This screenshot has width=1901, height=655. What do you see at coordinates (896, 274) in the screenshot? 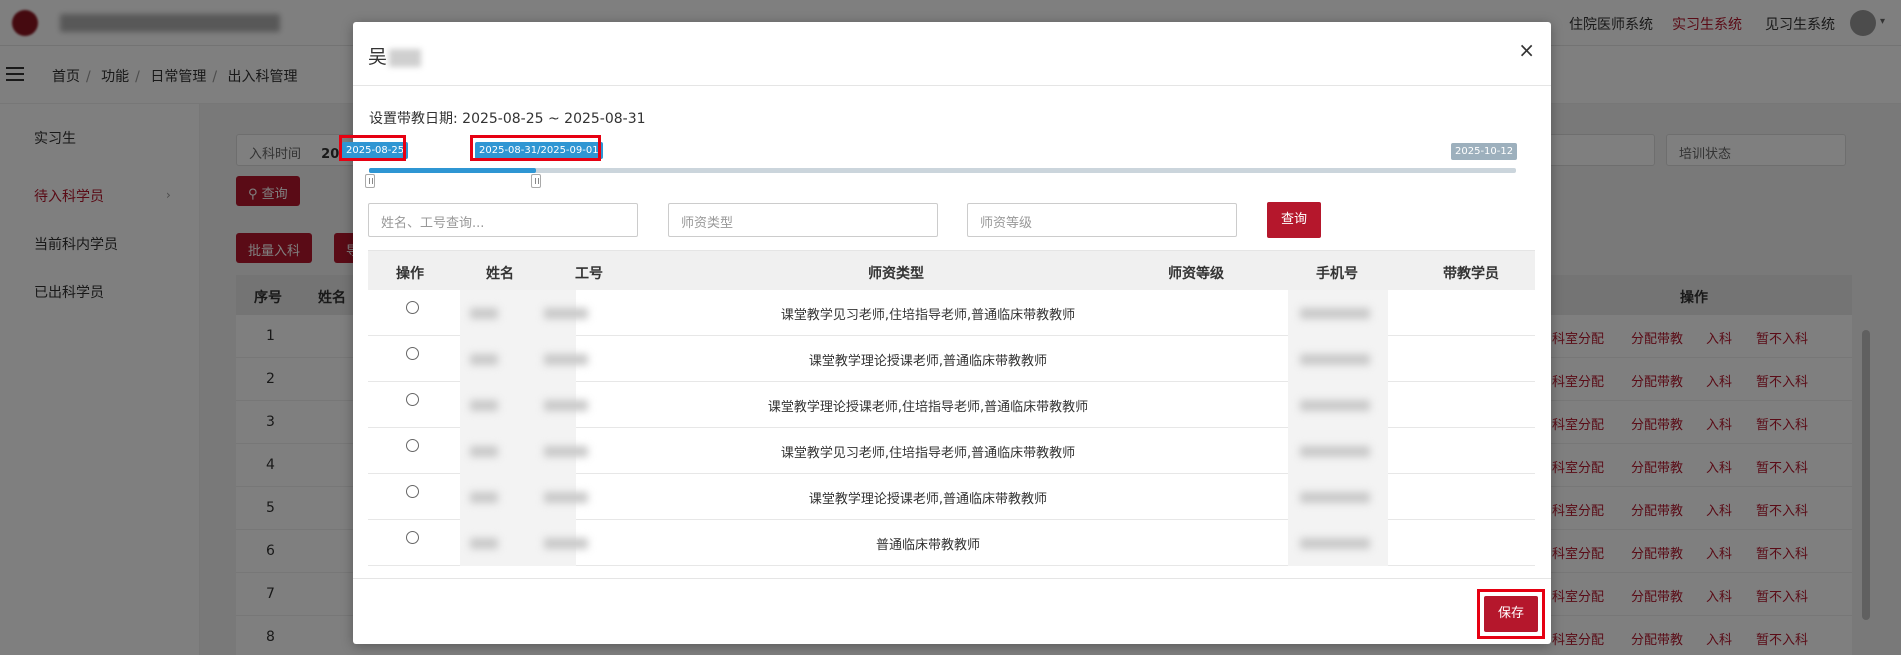
I see `col-teacher-type: 师资类型` at bounding box center [896, 274].